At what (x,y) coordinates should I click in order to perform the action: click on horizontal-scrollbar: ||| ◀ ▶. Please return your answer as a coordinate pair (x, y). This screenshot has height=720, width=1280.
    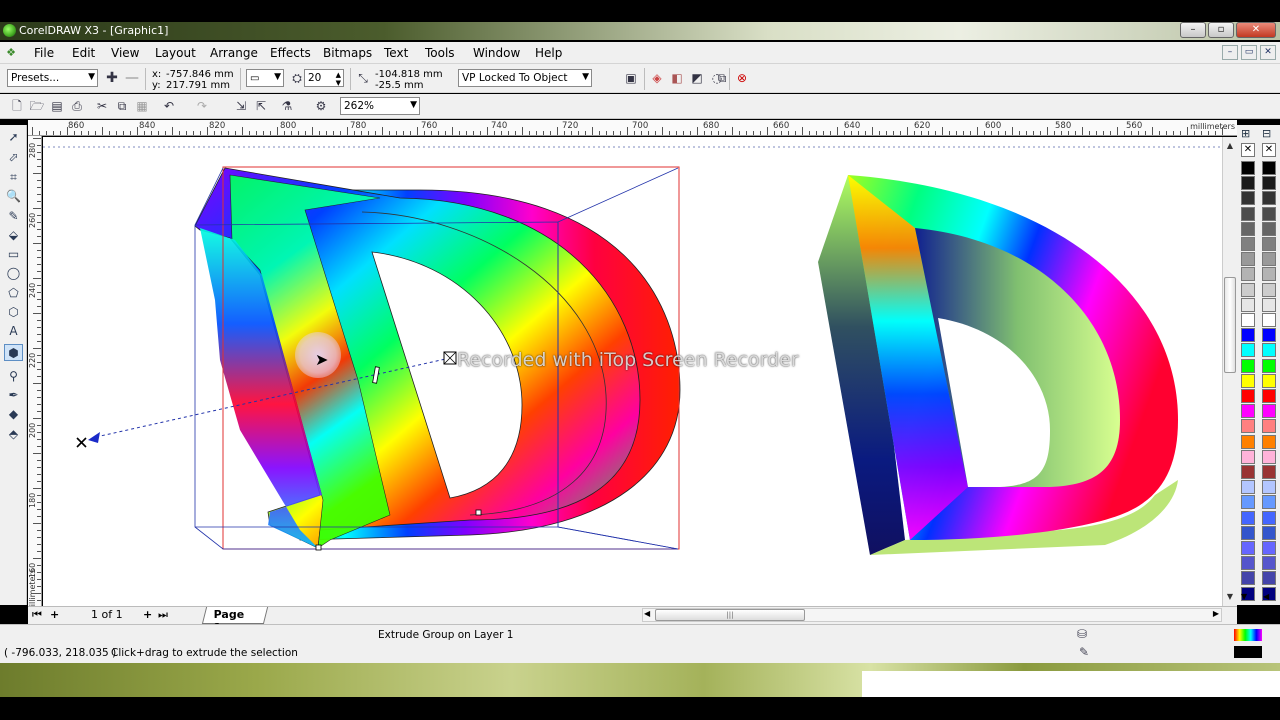
    Looking at the image, I should click on (932, 615).